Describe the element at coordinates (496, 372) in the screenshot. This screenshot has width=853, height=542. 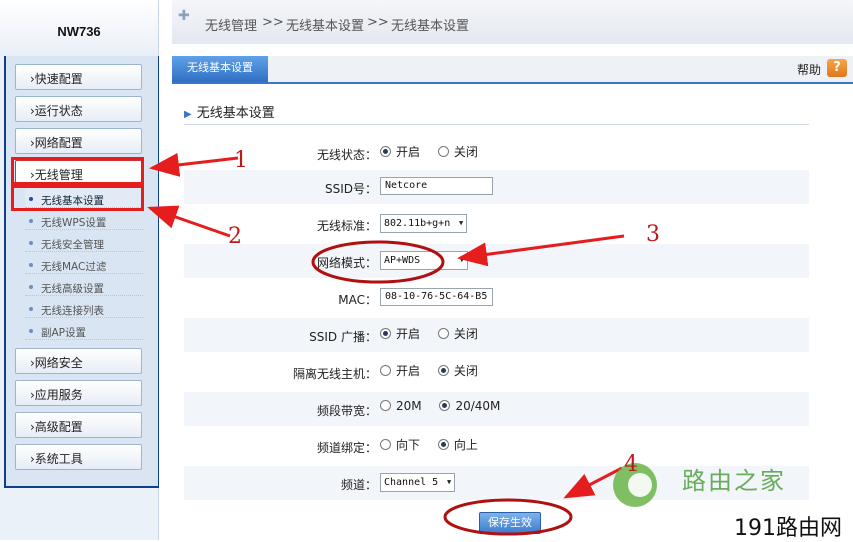
I see `row-isolation: 隔离无线主机： 开启 关闭` at that location.